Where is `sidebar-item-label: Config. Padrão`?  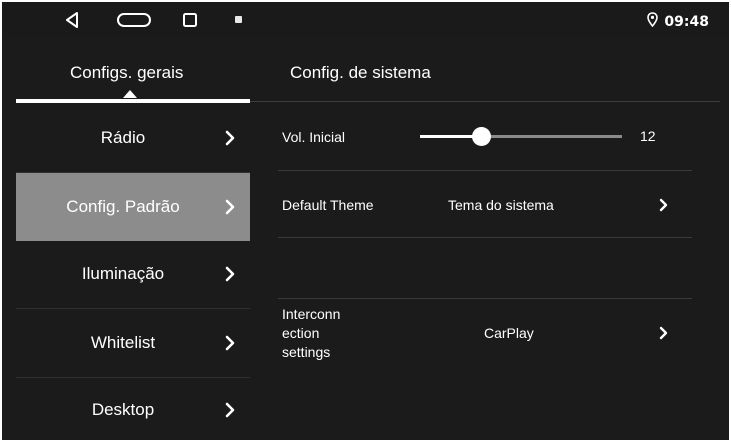 sidebar-item-label: Config. Padrão is located at coordinates (123, 206).